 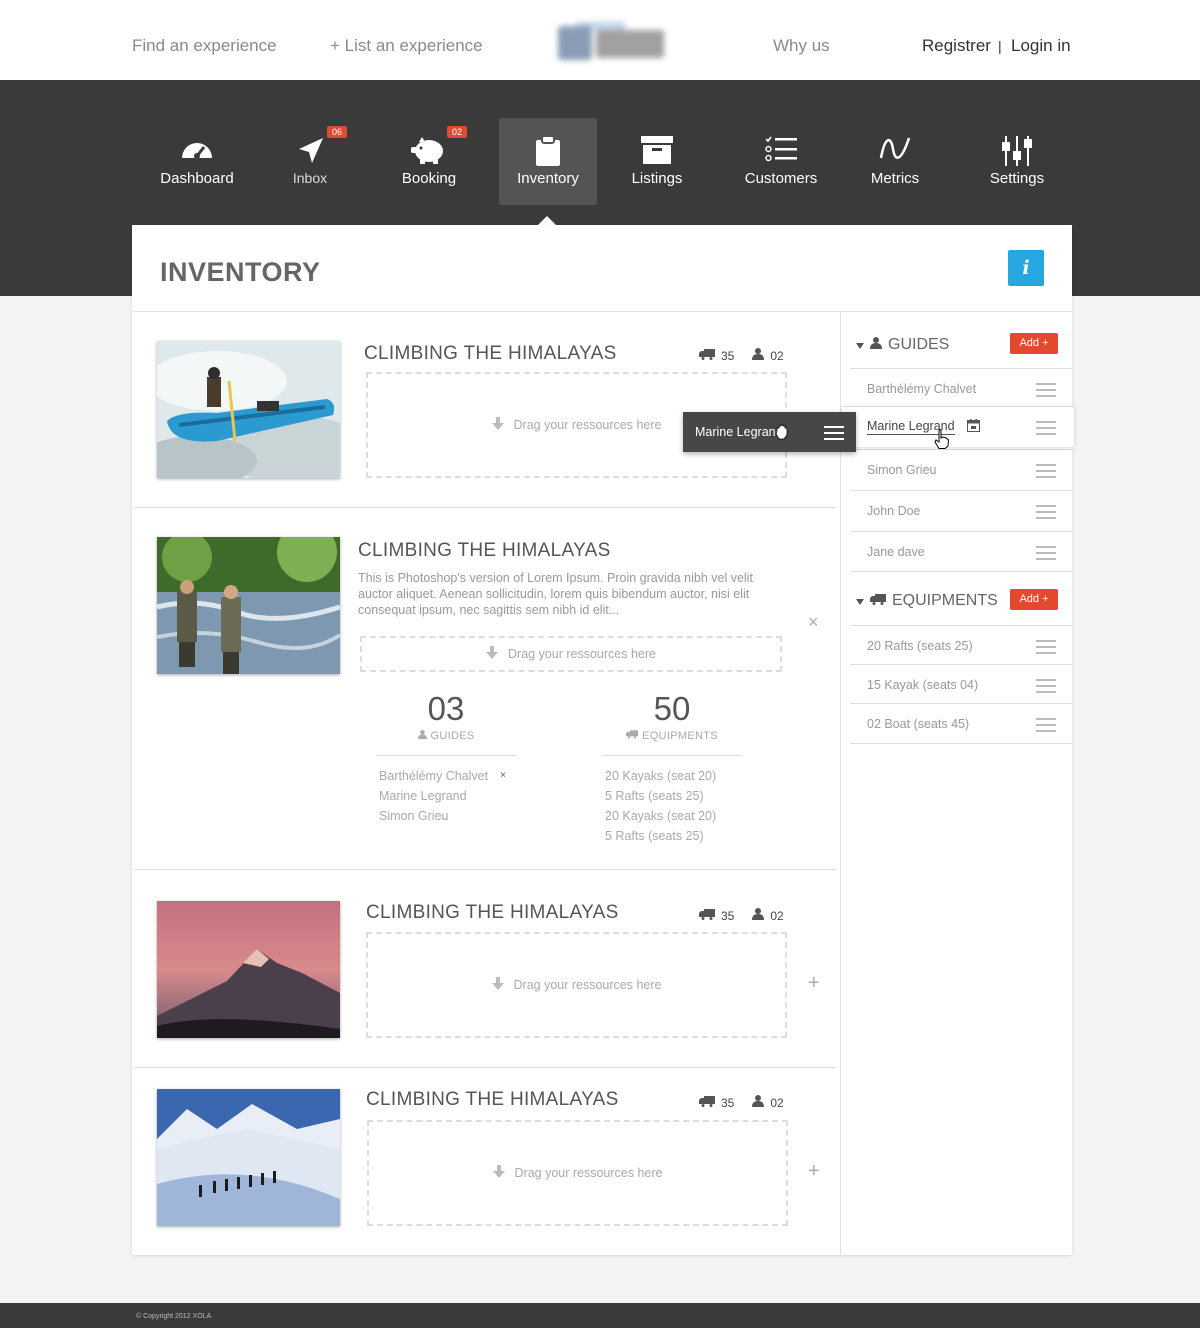 What do you see at coordinates (961, 510) in the screenshot?
I see `guide-row: John Doe` at bounding box center [961, 510].